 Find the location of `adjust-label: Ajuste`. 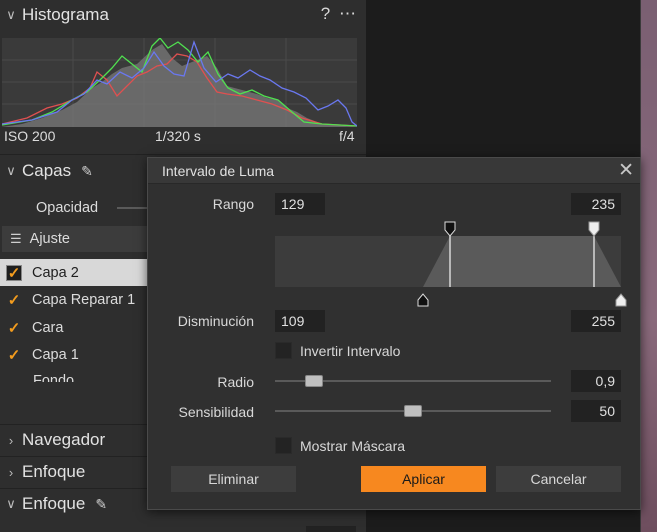

adjust-label: Ajuste is located at coordinates (49, 239).